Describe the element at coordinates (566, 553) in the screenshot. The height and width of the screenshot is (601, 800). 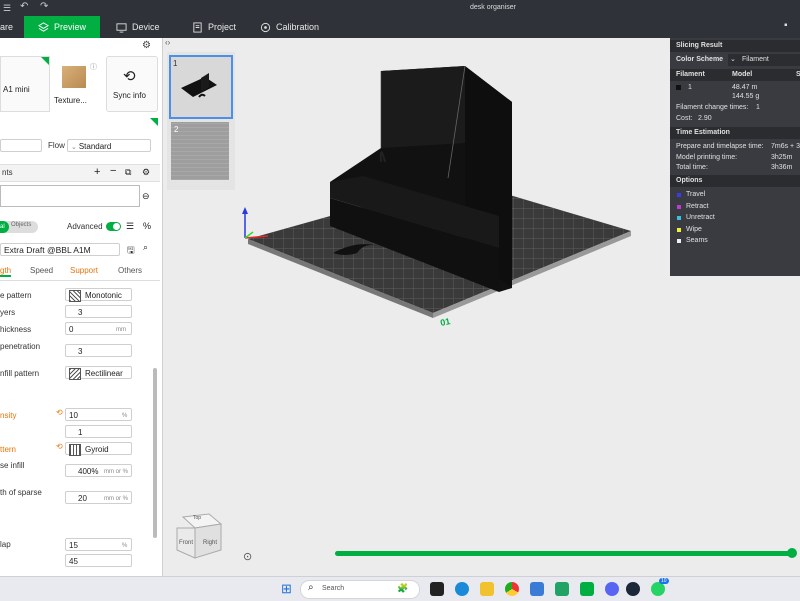
I see `layer-slider` at that location.